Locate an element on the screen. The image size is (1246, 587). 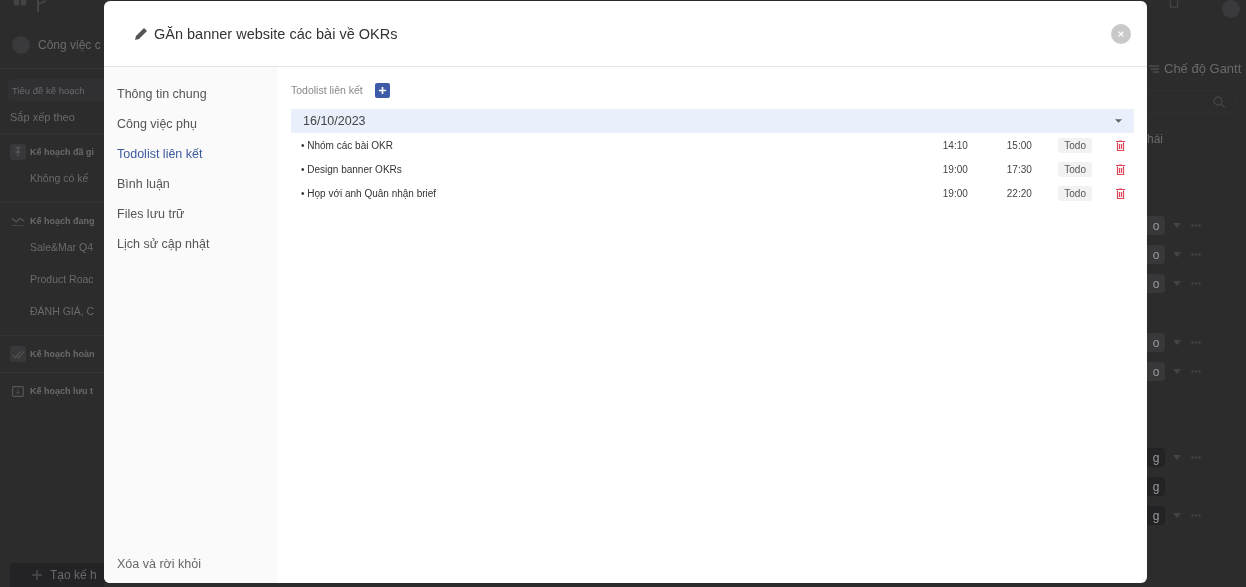
end-time: 17:30 is located at coordinates (1019, 169).